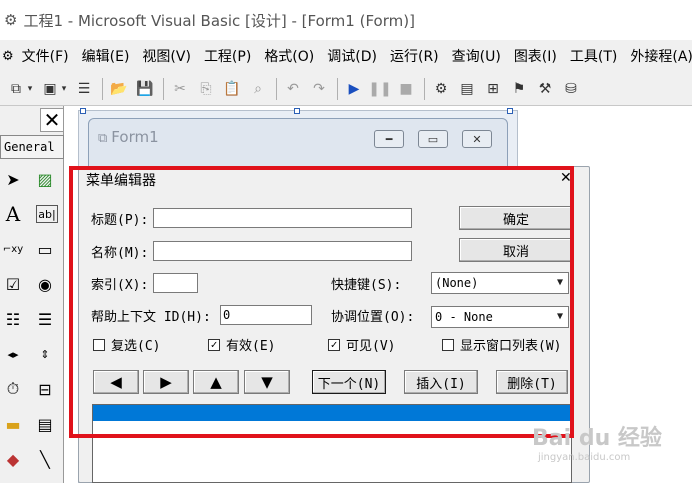 The height and width of the screenshot is (483, 692). What do you see at coordinates (258, 89) in the screenshot?
I see `find-icon: ⌕` at bounding box center [258, 89].